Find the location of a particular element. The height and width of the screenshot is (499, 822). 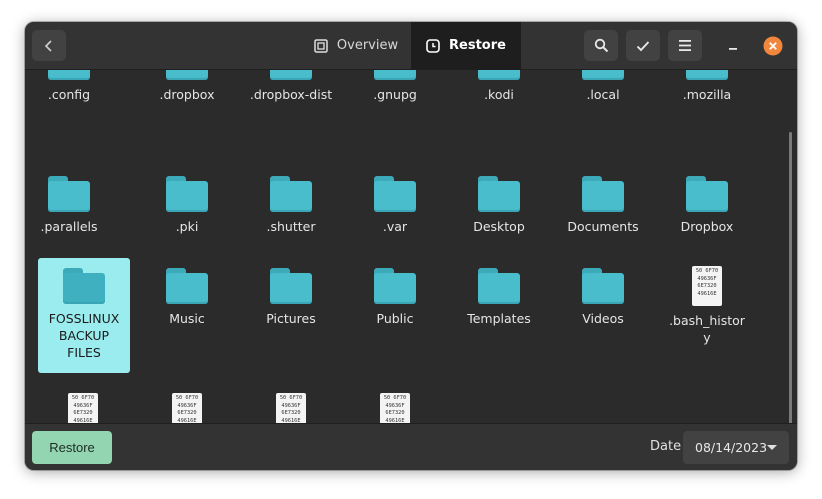

folder-config: .config is located at coordinates (70, 86).